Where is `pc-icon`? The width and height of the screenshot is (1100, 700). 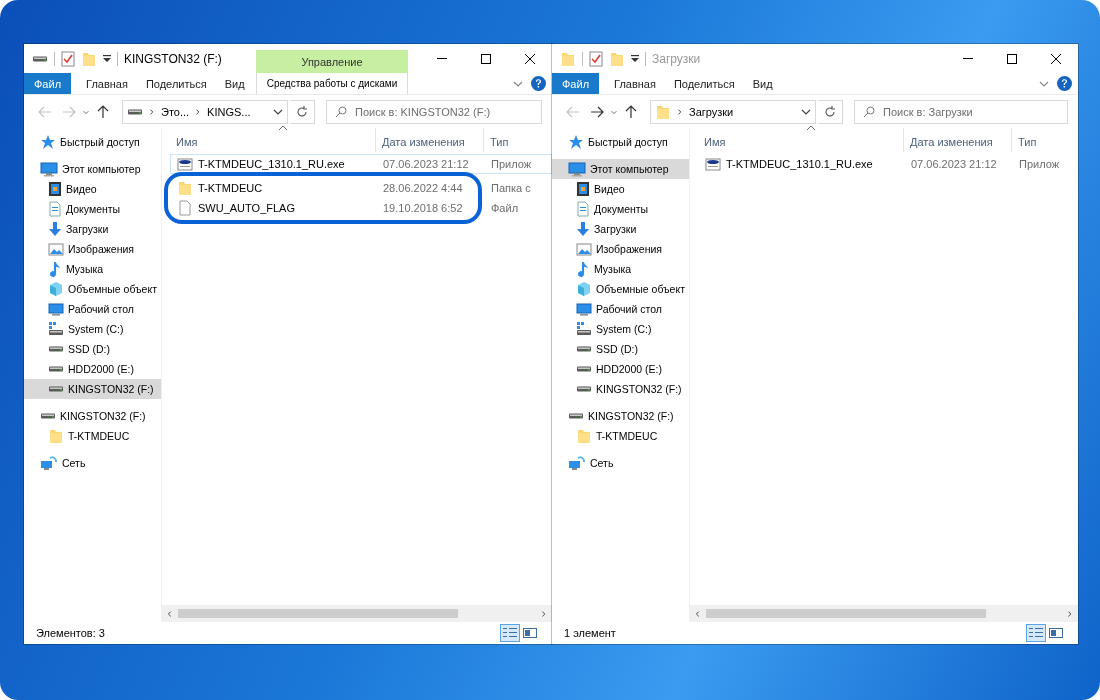
pc-icon is located at coordinates (49, 169).